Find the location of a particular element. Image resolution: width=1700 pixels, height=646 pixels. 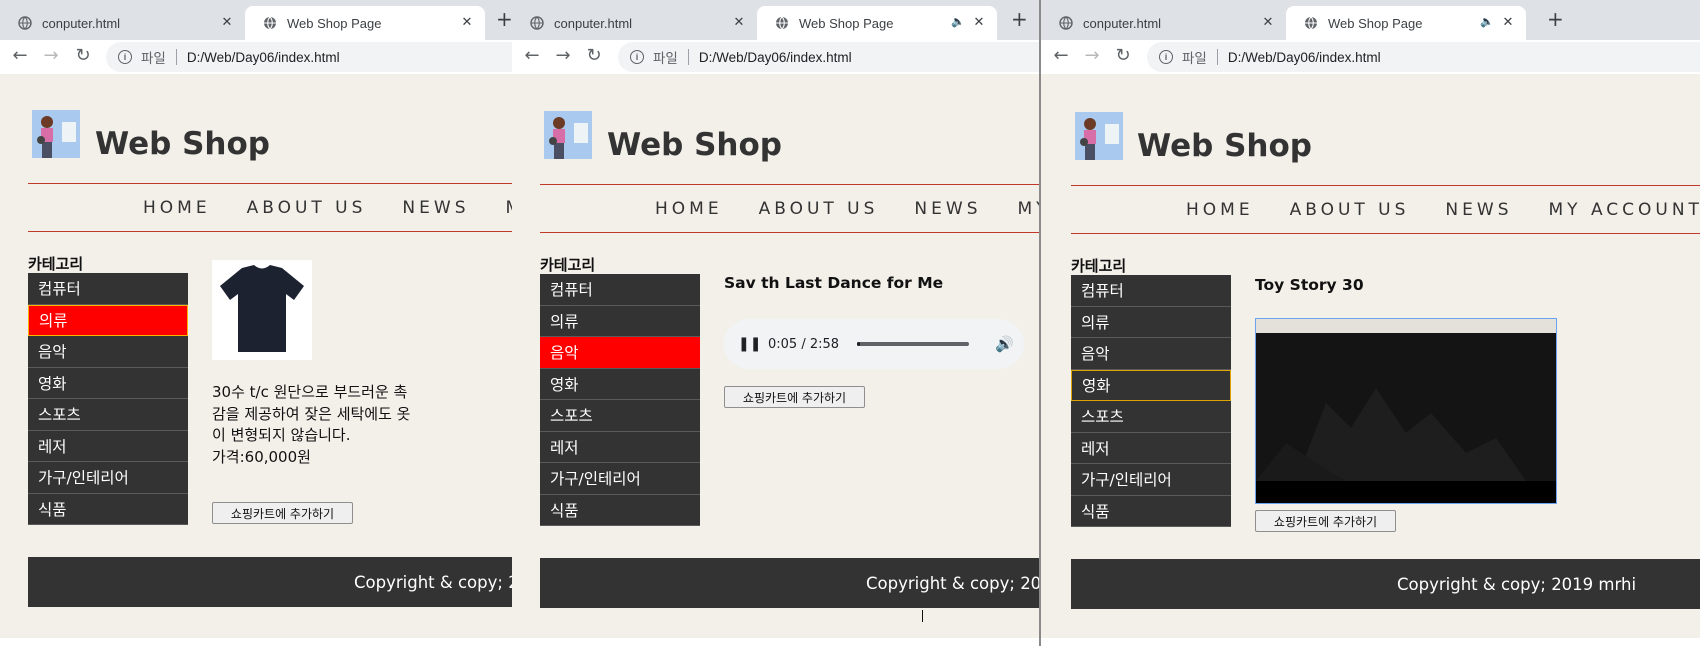

product-price: 가격:60,000원 is located at coordinates (261, 456).